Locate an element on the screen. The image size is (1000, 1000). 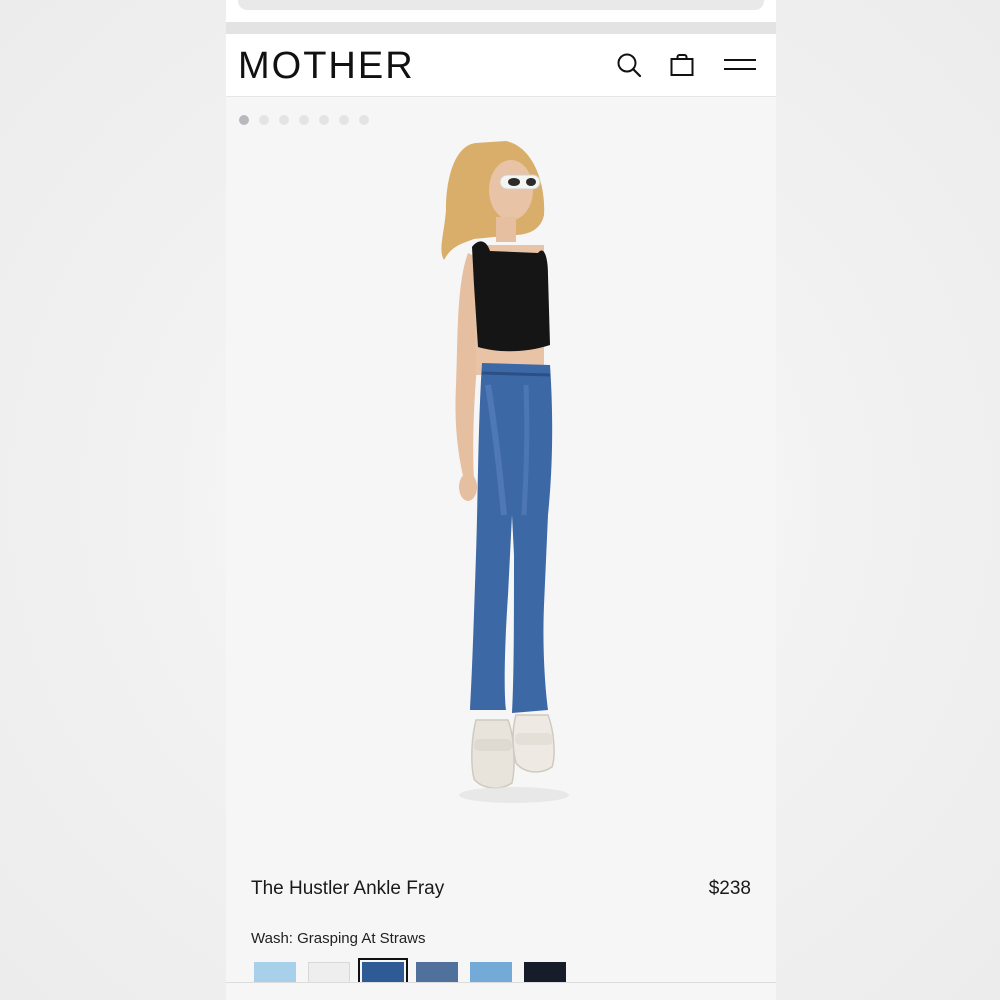
site-header: MOTHER is located at coordinates (501, 65).